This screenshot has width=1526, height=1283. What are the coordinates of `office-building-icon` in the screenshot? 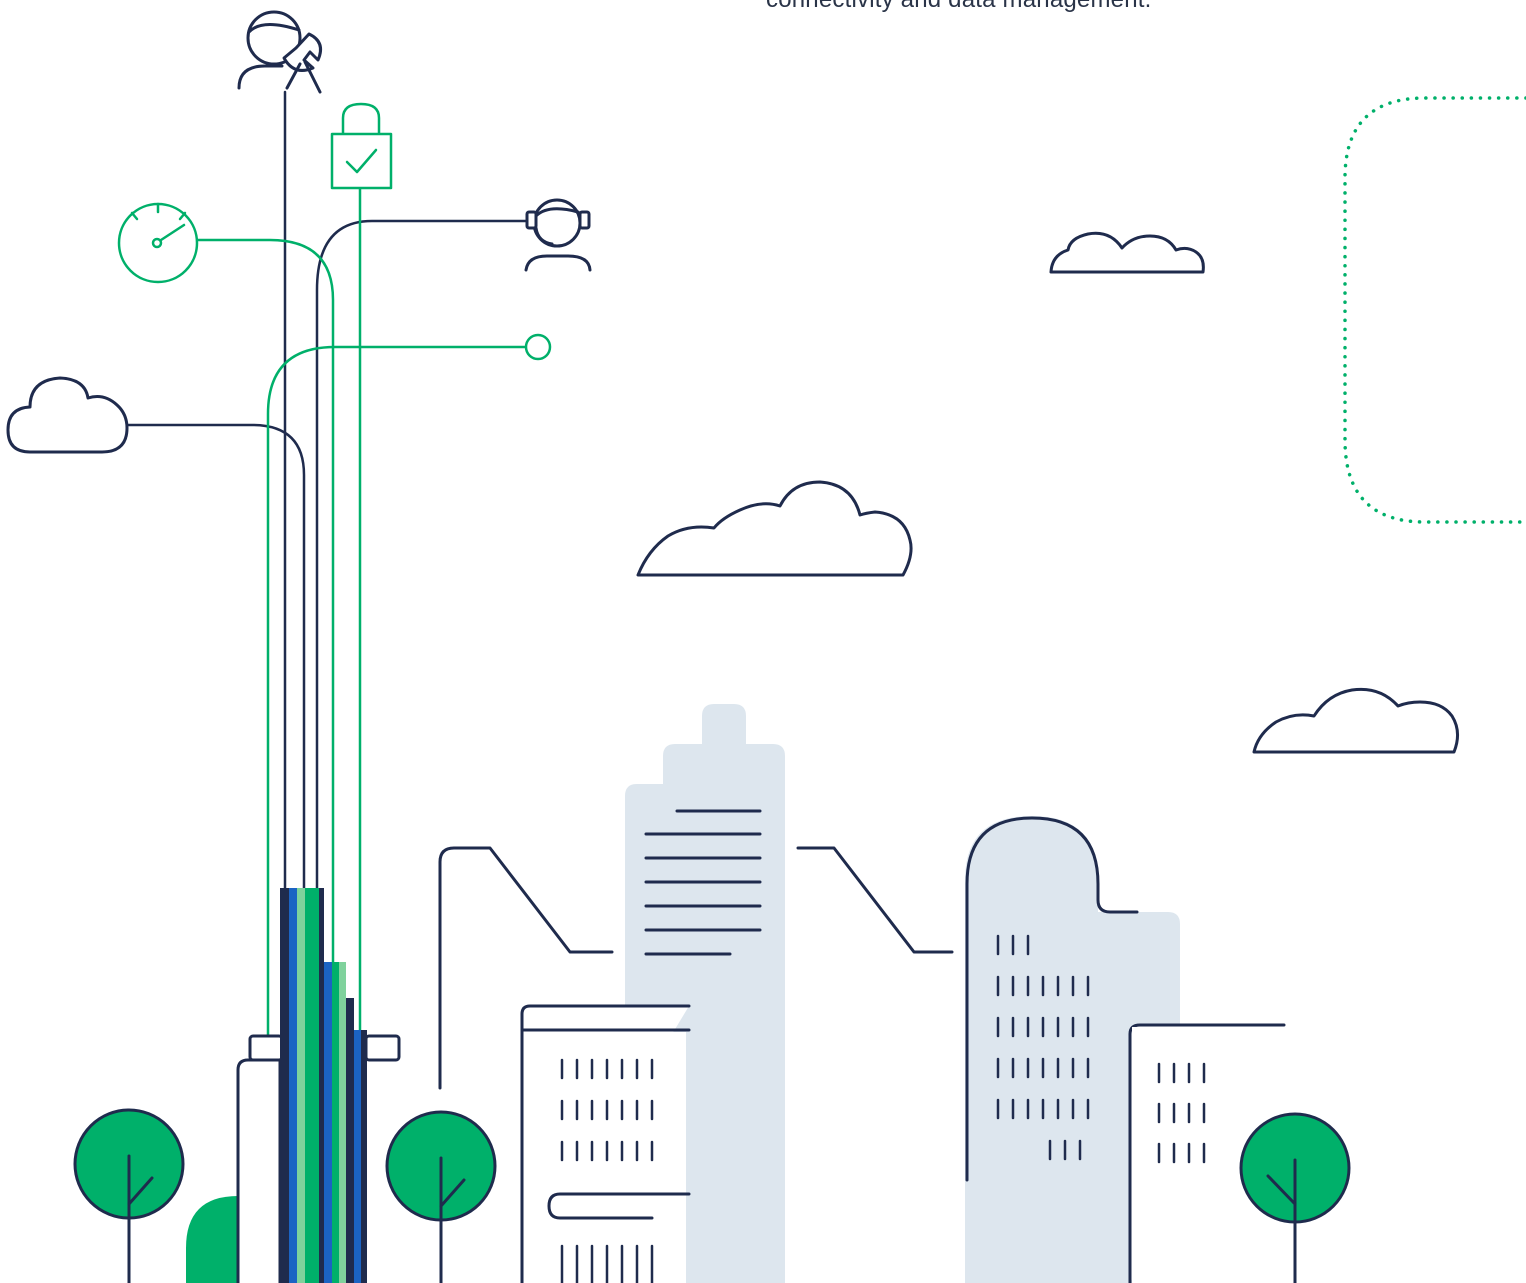 It's located at (605, 1143).